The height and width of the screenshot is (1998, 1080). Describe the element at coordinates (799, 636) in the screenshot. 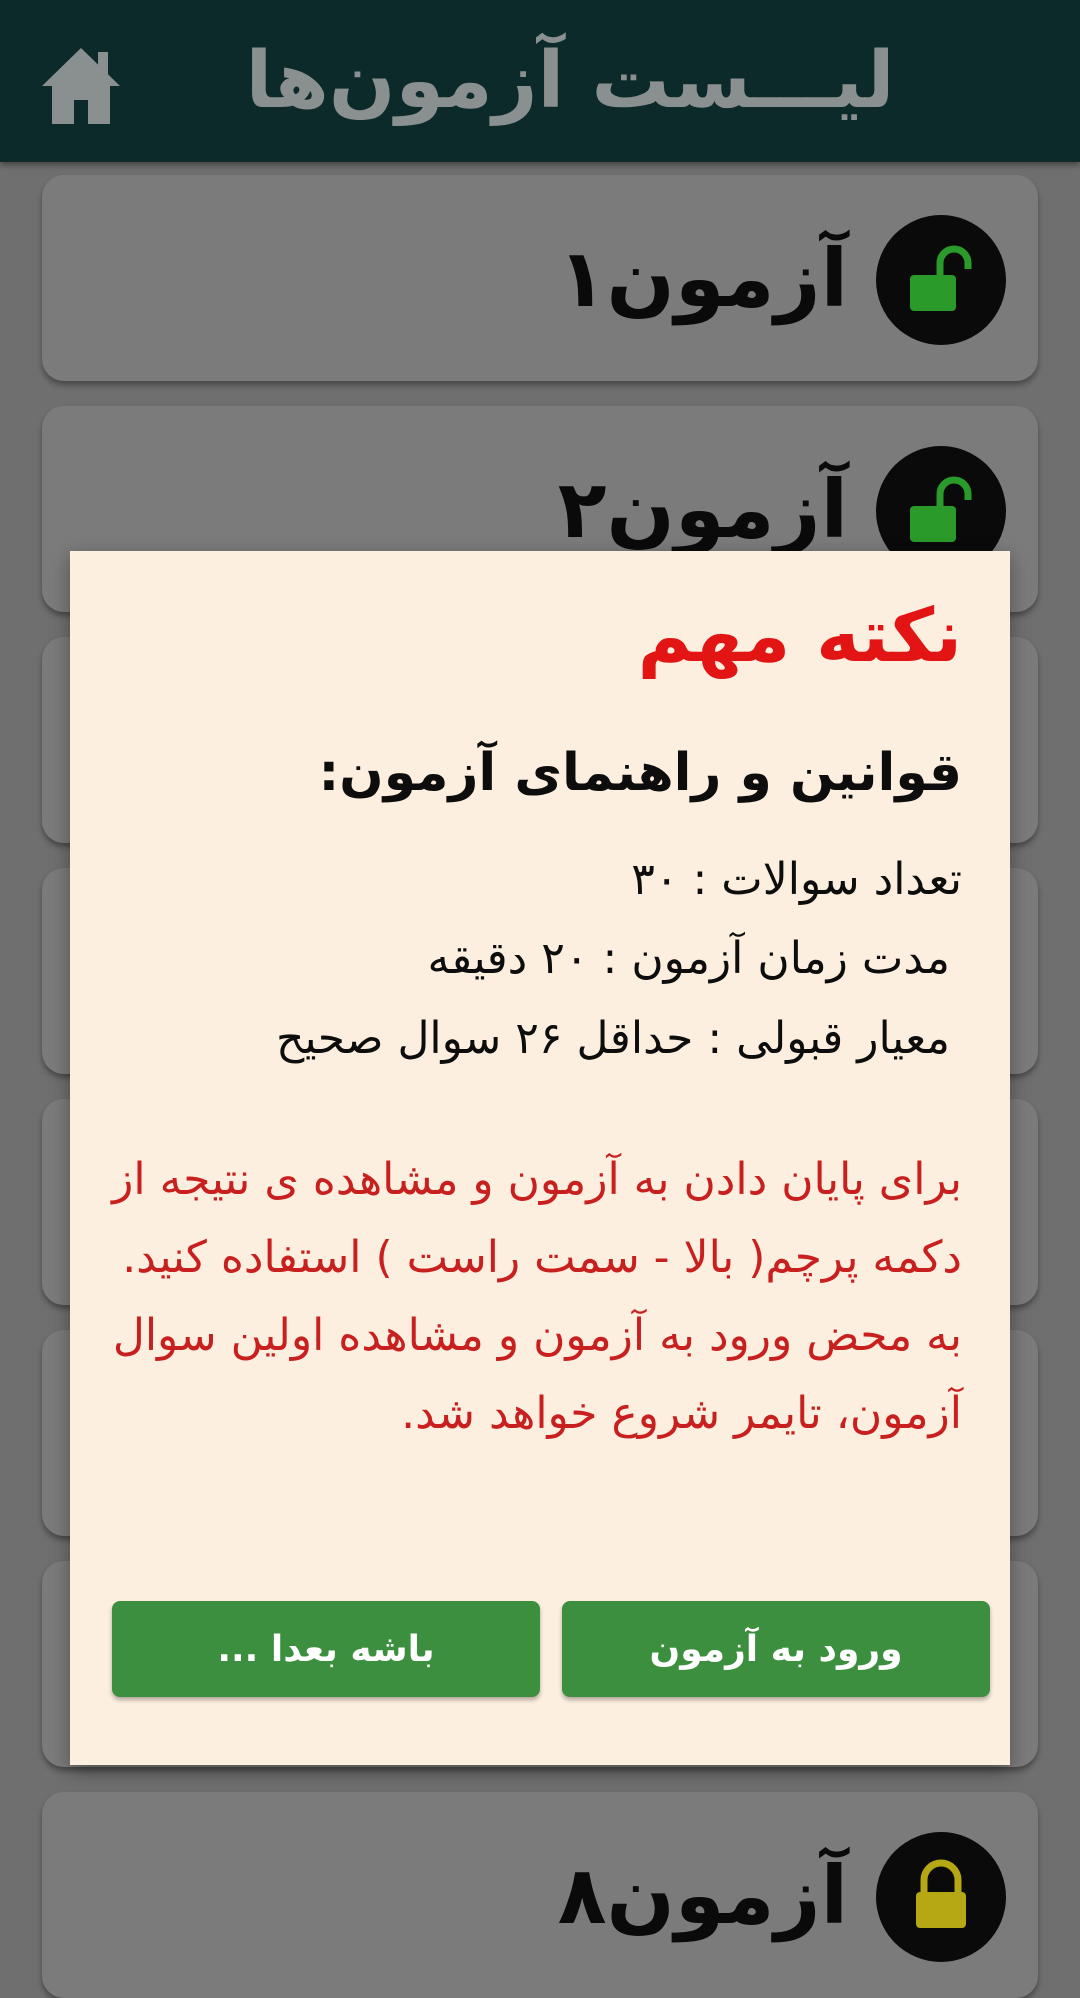

I see `dialog-title: نکته مهم` at that location.